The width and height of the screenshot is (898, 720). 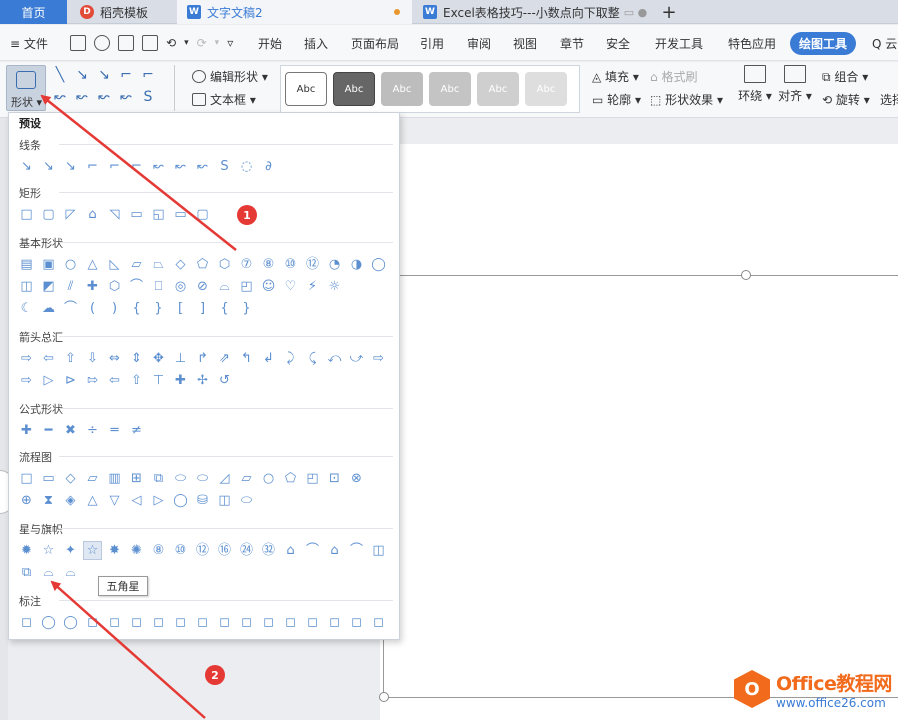 What do you see at coordinates (752, 43) in the screenshot?
I see `menu-features: 特色应用` at bounding box center [752, 43].